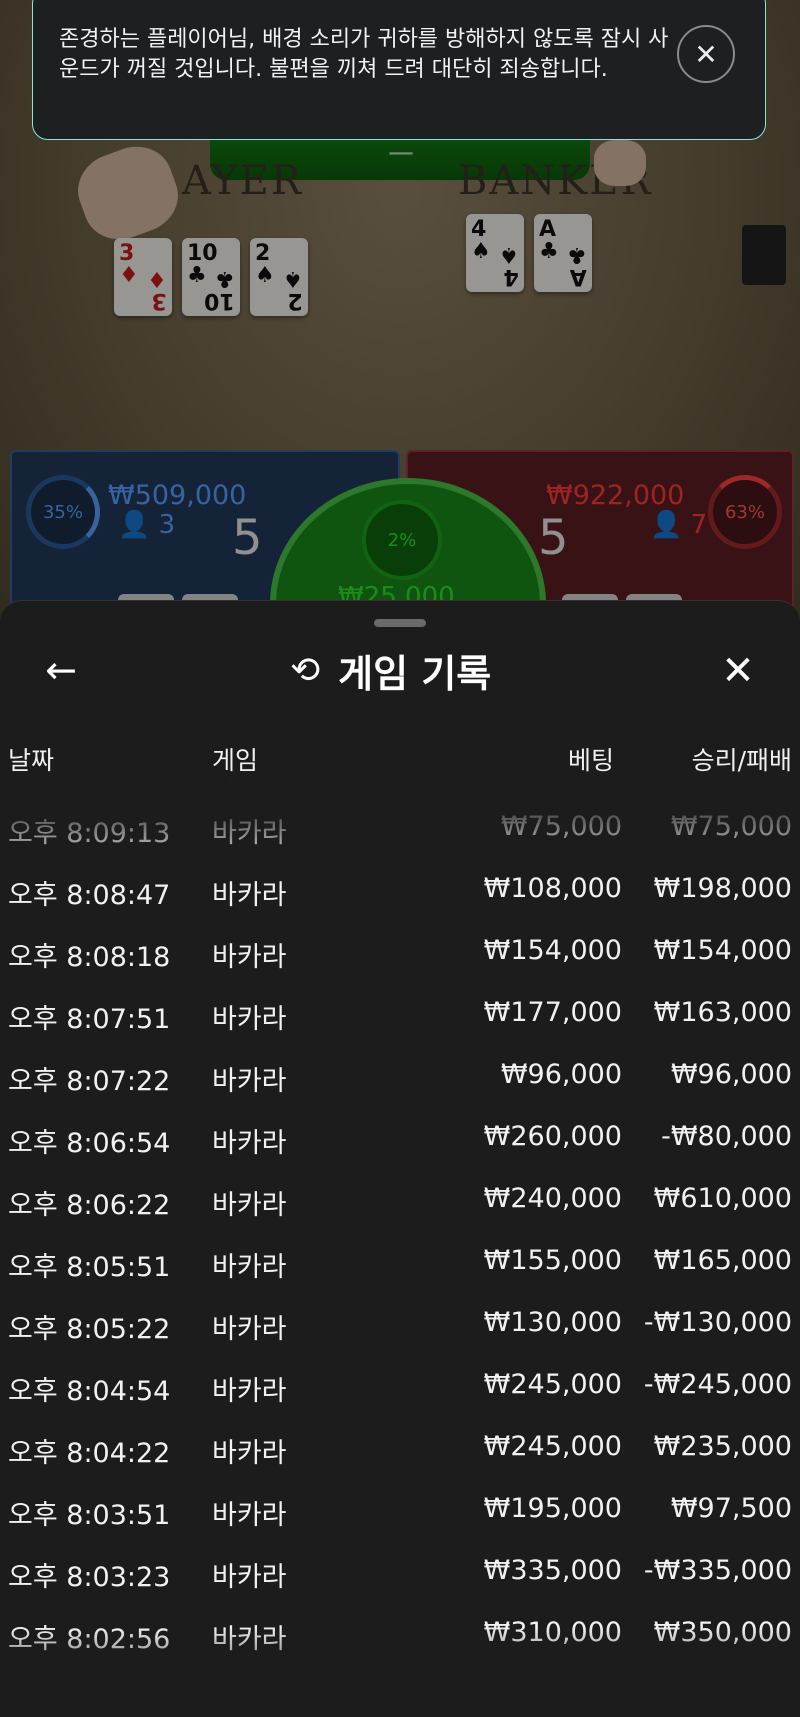  Describe the element at coordinates (561, 826) in the screenshot. I see `row-bet: ₩75,000` at that location.